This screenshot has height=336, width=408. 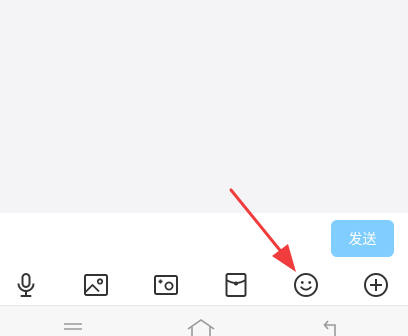 I want to click on microphone-icon, so click(x=26, y=285).